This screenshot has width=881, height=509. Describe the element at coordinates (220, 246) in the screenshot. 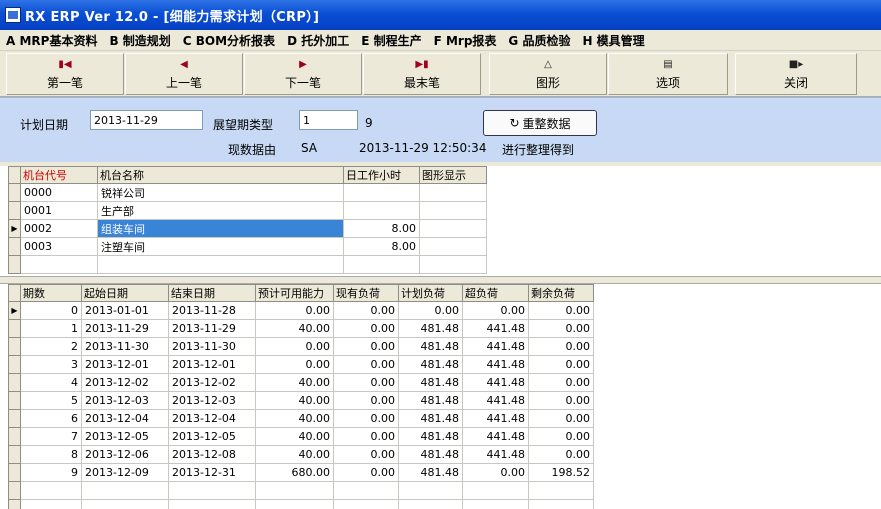

I see `machine-name: 注塑车间` at that location.